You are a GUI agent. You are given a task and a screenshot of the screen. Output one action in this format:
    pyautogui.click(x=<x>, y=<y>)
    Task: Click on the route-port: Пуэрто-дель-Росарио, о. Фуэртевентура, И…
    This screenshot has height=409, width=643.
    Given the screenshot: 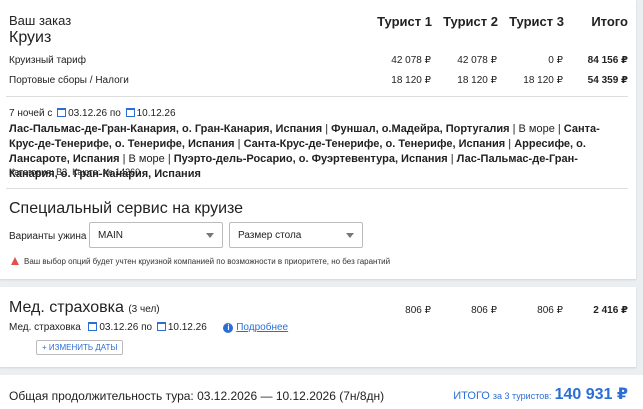 What is the action you would take?
    pyautogui.click(x=310, y=159)
    